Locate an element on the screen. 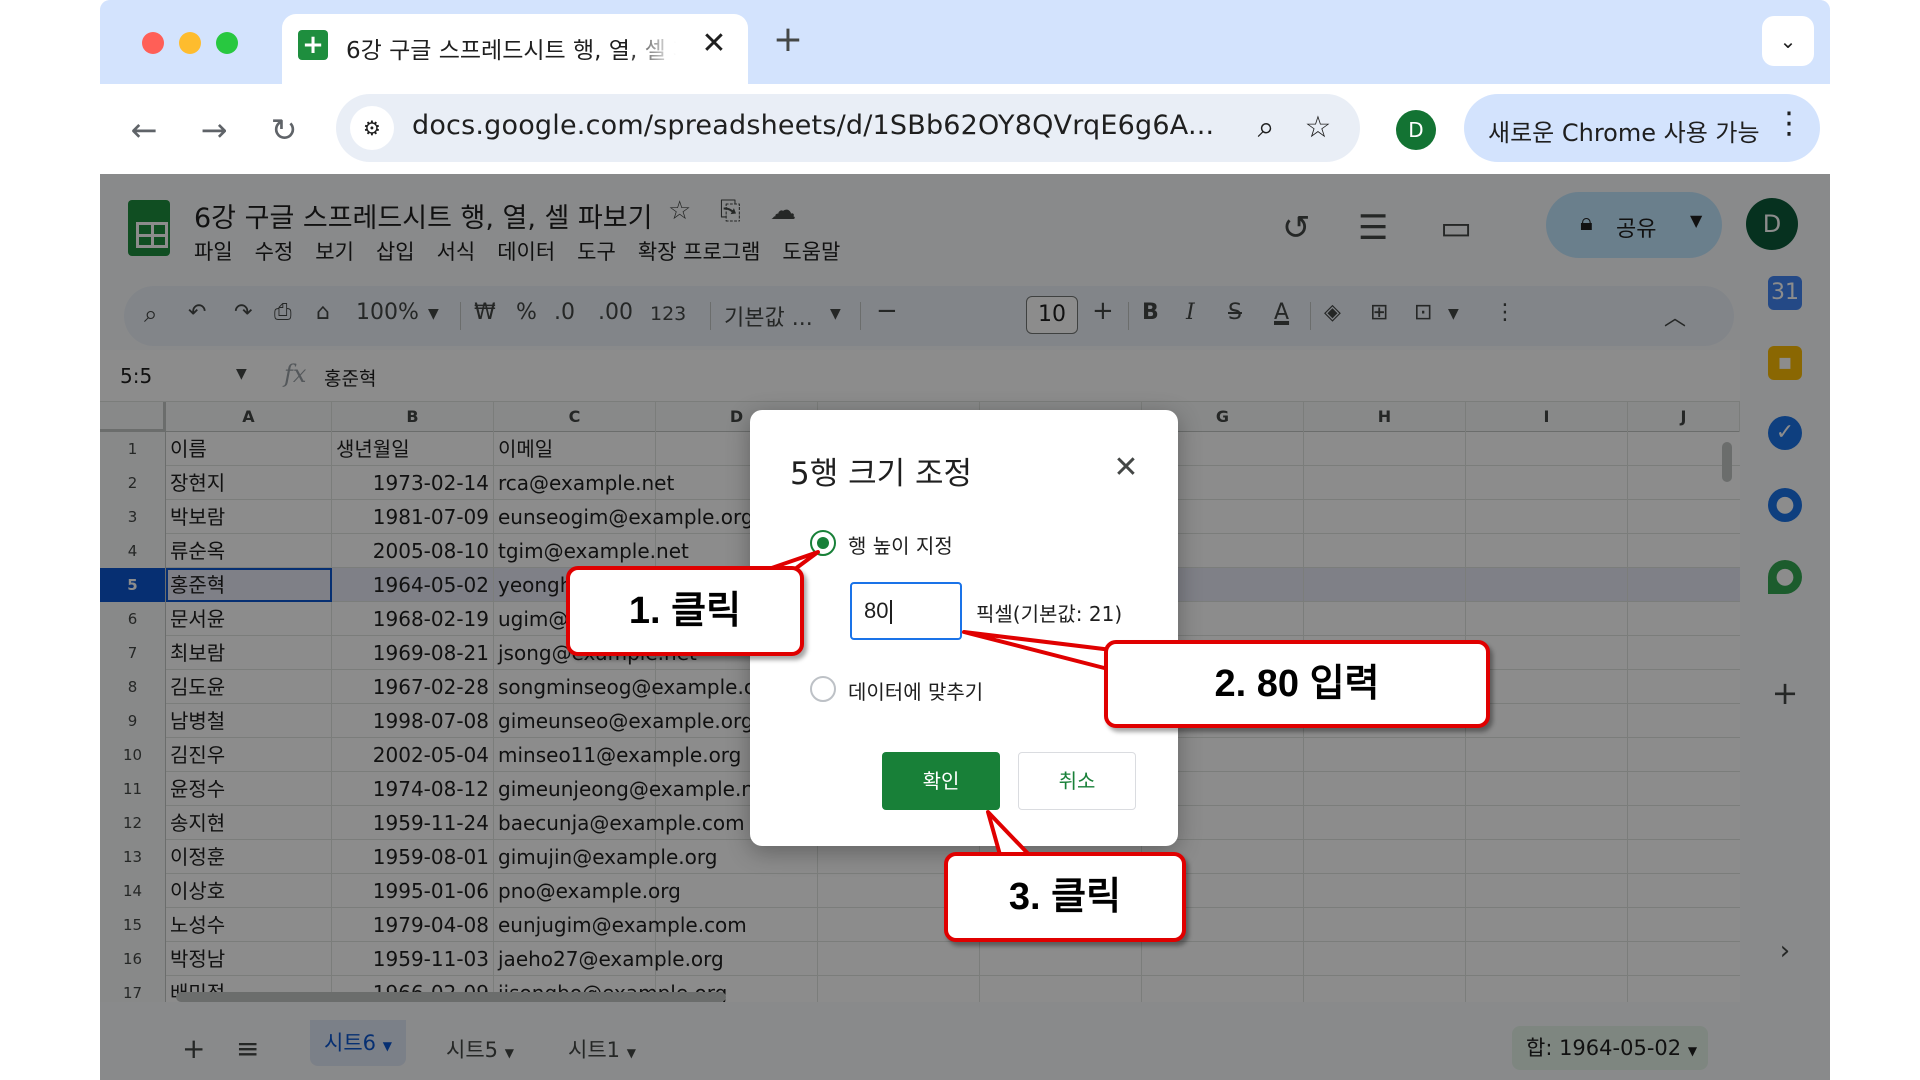 This screenshot has width=1920, height=1080. callout-step-1: 1. 클릭 is located at coordinates (685, 611).